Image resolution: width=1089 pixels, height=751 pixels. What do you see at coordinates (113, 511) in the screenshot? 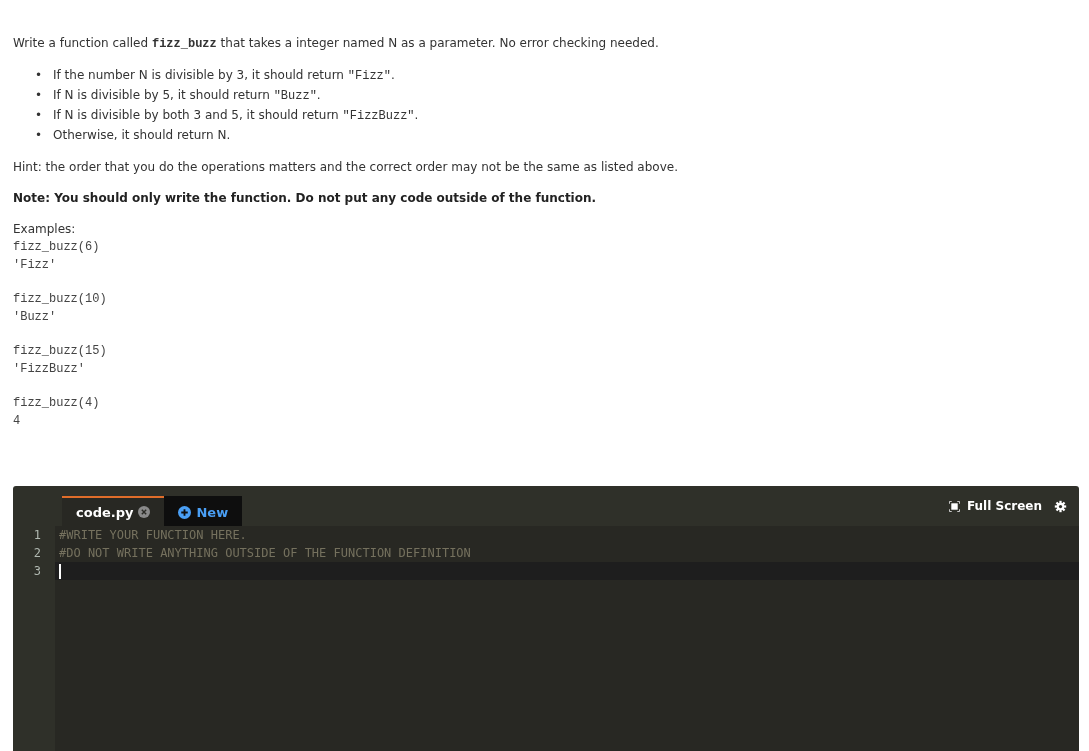
I see `file-tab: code.py` at bounding box center [113, 511].